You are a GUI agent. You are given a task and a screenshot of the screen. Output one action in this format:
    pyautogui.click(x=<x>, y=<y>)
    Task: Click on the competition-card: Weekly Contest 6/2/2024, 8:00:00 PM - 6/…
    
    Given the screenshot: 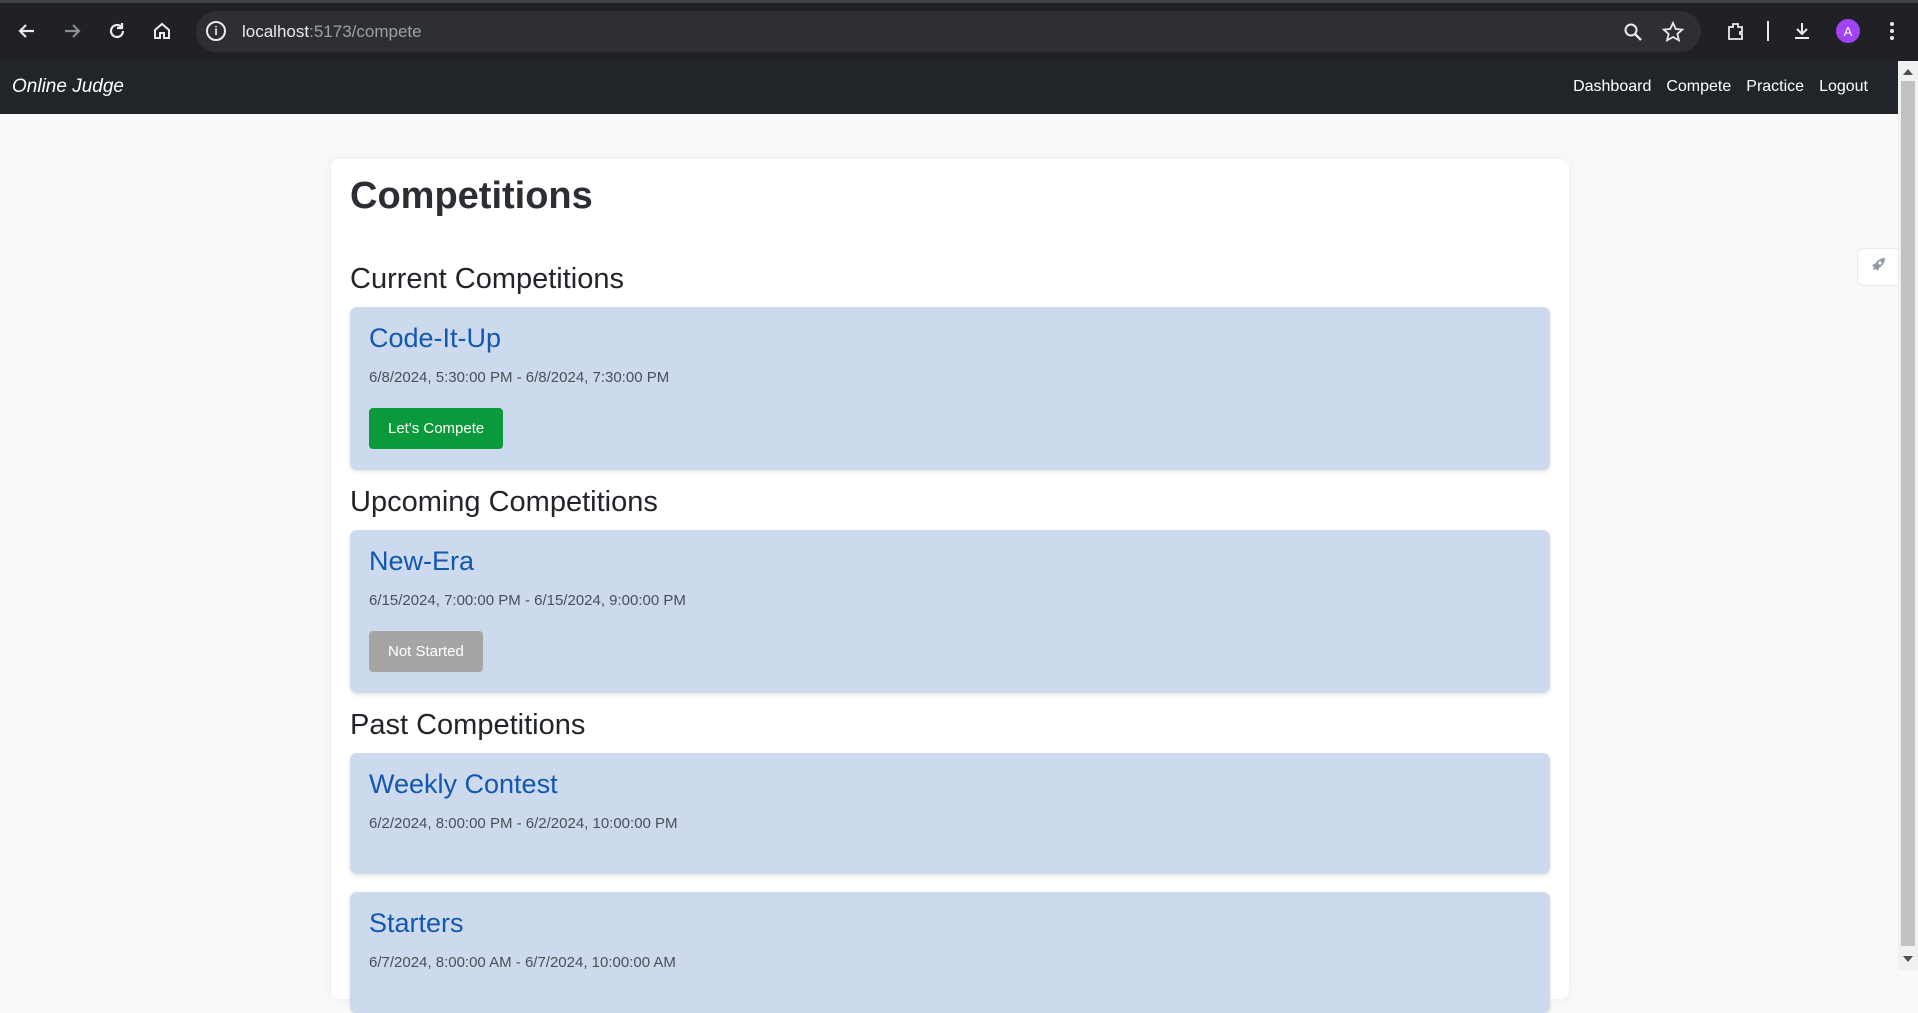 What is the action you would take?
    pyautogui.click(x=950, y=813)
    